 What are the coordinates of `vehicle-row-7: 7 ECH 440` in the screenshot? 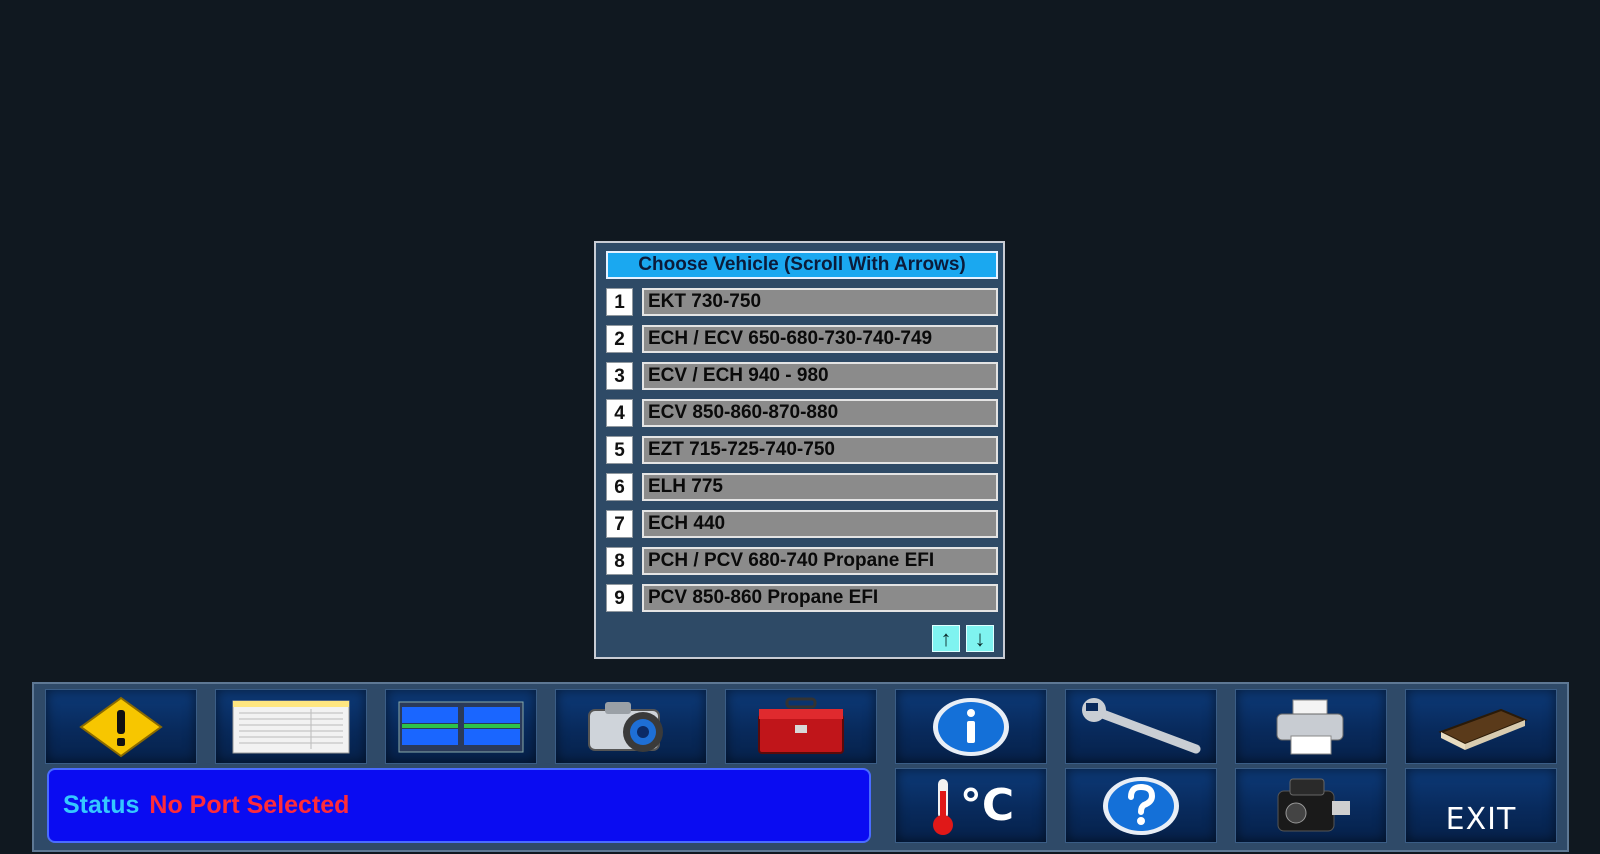 It's located at (802, 524).